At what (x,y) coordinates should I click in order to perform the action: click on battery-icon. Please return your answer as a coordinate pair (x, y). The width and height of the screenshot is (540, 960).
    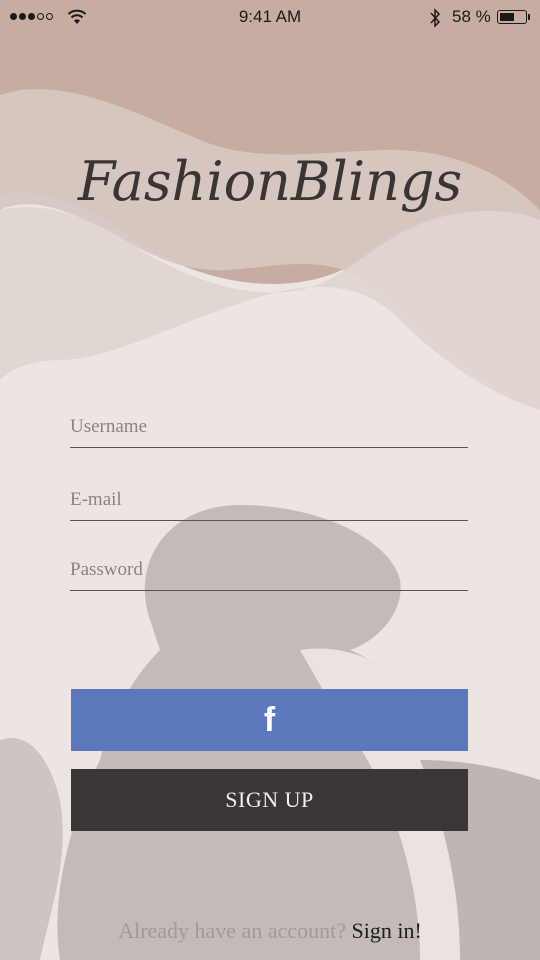
    Looking at the image, I should click on (512, 17).